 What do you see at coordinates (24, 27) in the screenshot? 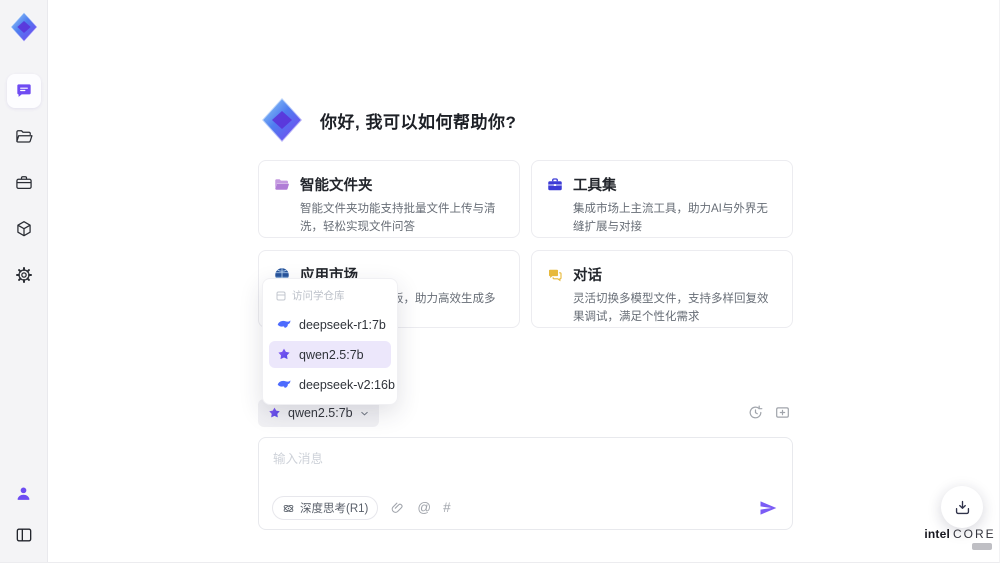
I see `app-logo-icon` at bounding box center [24, 27].